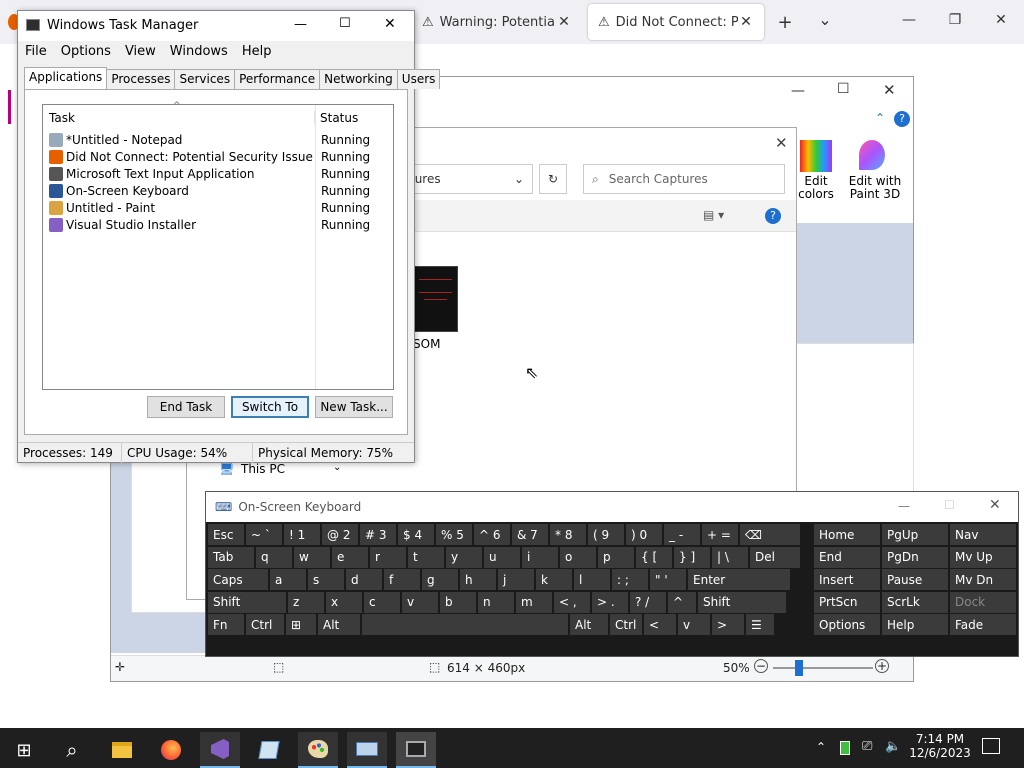  What do you see at coordinates (306, 602) in the screenshot?
I see `key: z` at bounding box center [306, 602].